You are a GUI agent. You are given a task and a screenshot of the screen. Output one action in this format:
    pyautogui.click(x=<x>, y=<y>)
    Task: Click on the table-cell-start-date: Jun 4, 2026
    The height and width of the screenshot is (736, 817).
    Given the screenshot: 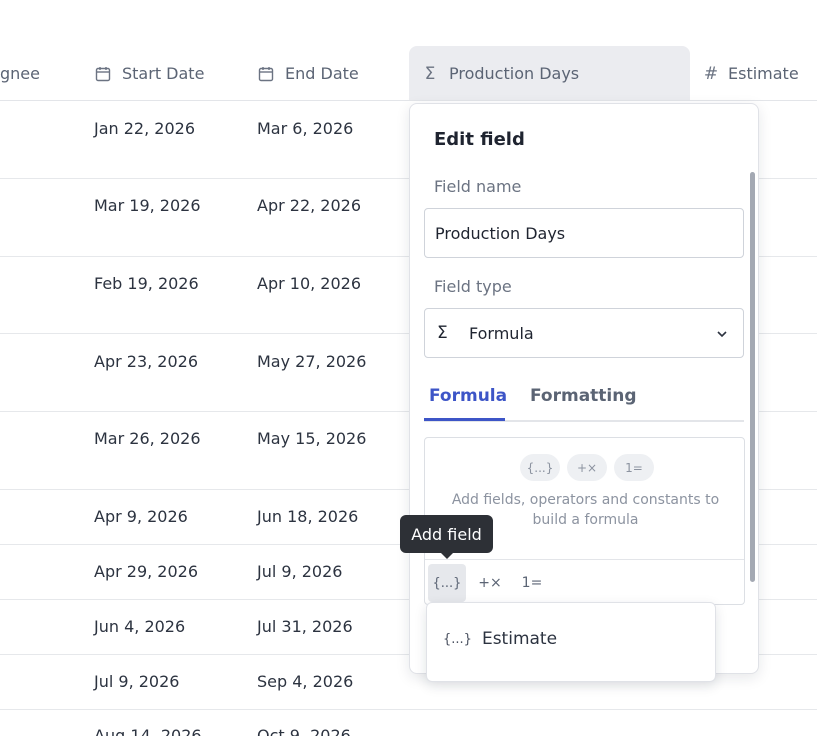 What is the action you would take?
    pyautogui.click(x=139, y=626)
    